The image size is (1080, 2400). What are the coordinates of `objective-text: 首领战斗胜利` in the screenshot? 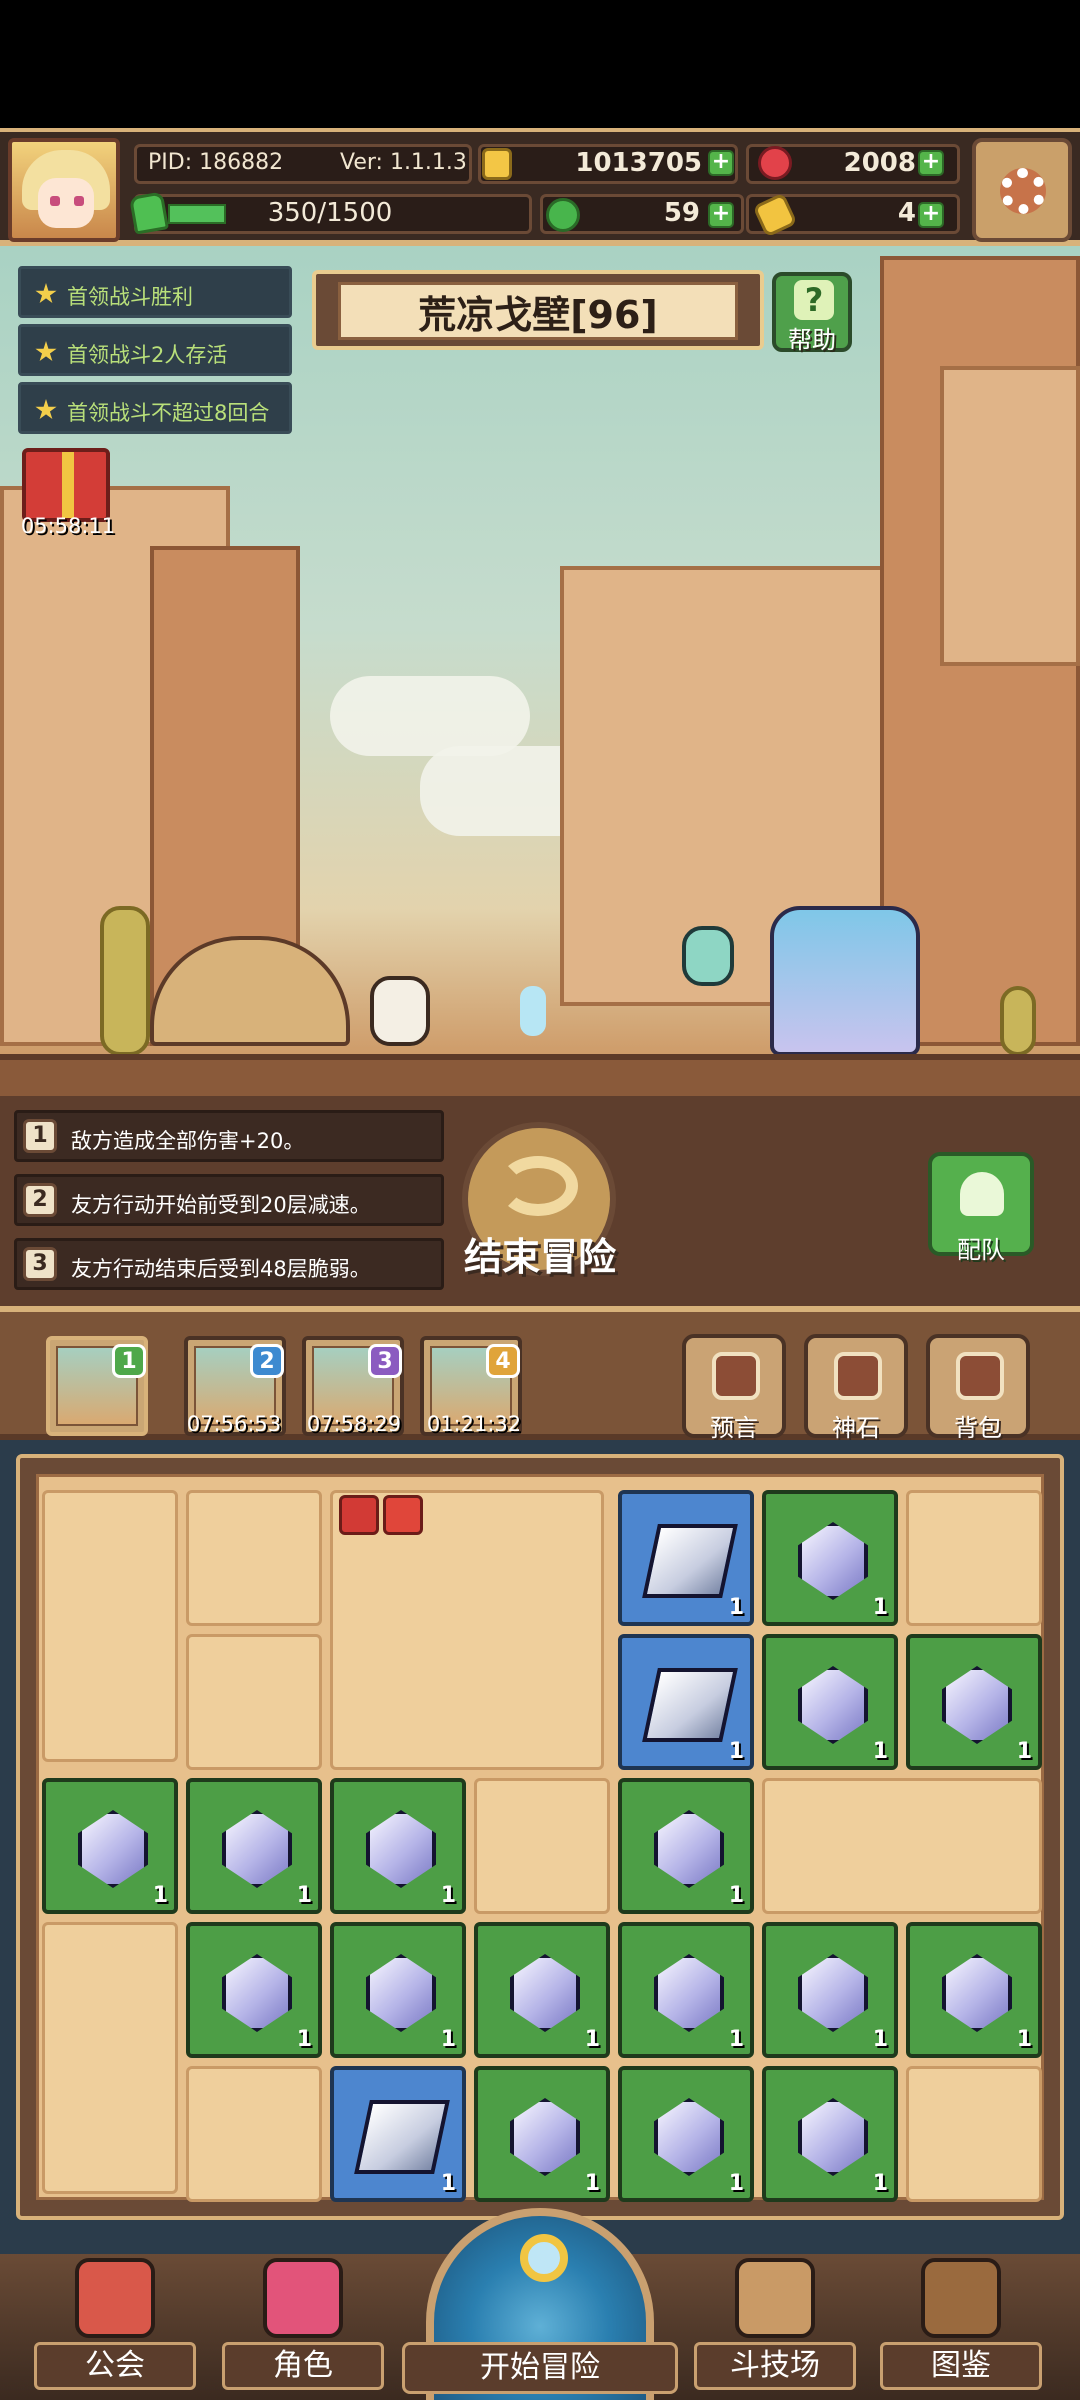 It's located at (130, 297).